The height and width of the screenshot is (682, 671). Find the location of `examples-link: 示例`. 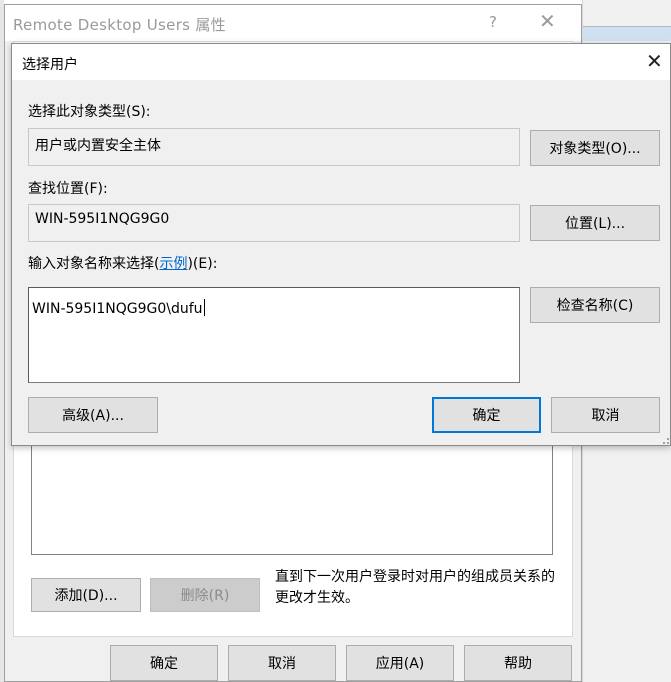

examples-link: 示例 is located at coordinates (173, 264).